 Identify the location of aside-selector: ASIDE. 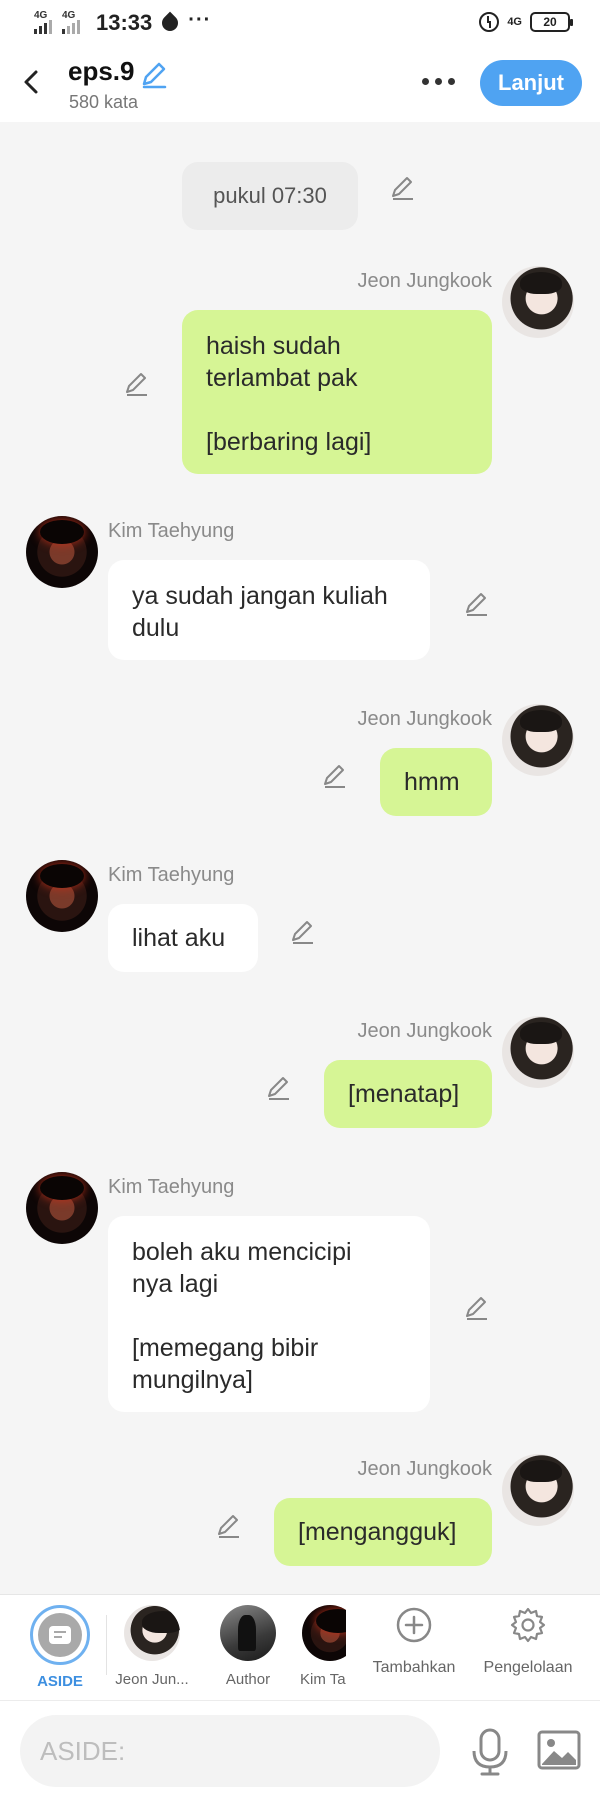
(60, 1647).